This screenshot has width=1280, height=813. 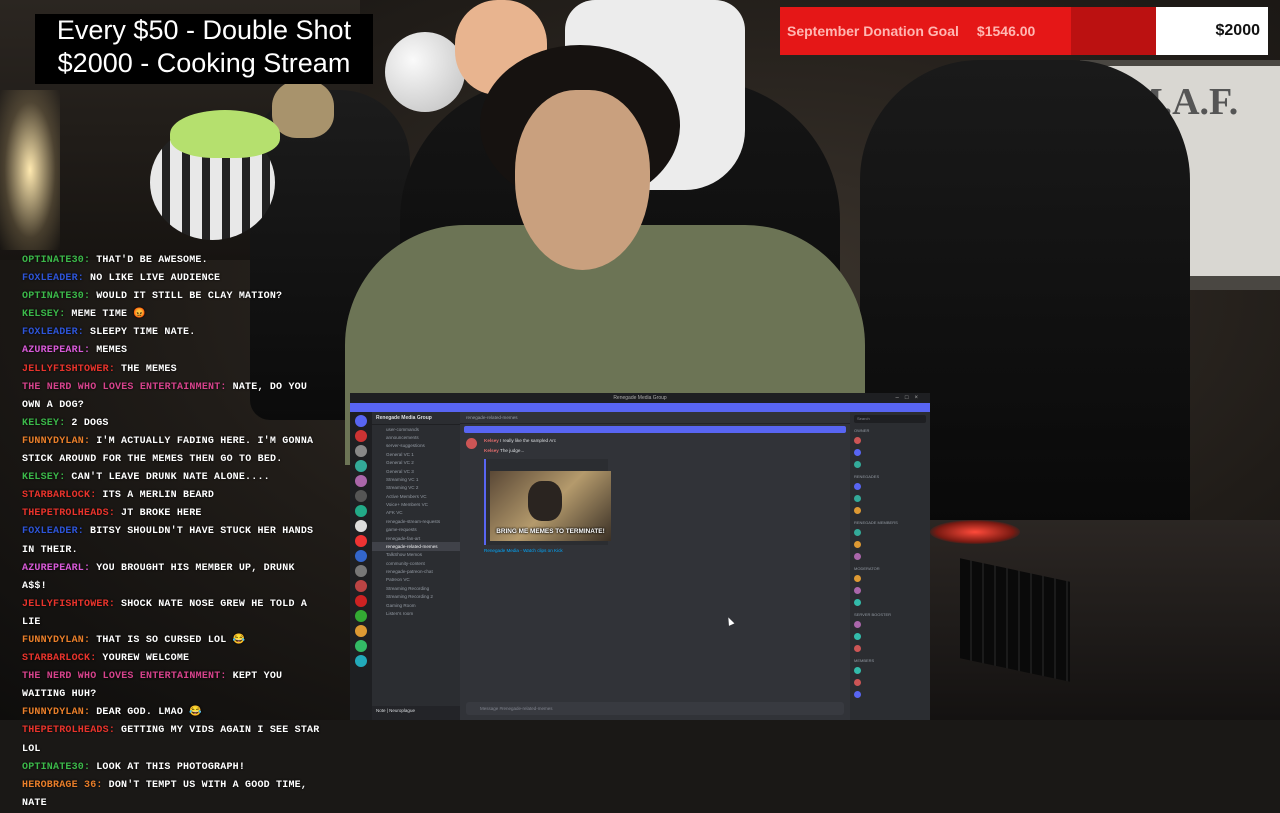 What do you see at coordinates (425, 72) in the screenshot?
I see `white-helmet` at bounding box center [425, 72].